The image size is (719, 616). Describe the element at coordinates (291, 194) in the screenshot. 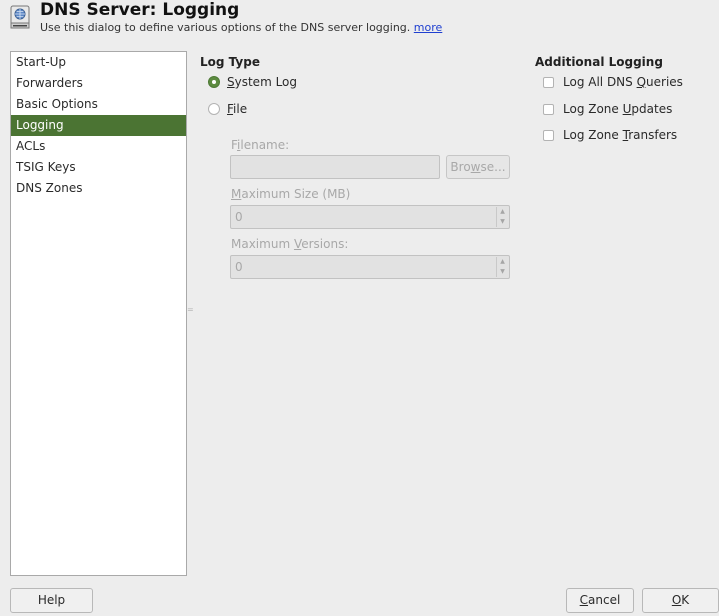

I see `max-size-label: Maximum Size (MB)` at that location.